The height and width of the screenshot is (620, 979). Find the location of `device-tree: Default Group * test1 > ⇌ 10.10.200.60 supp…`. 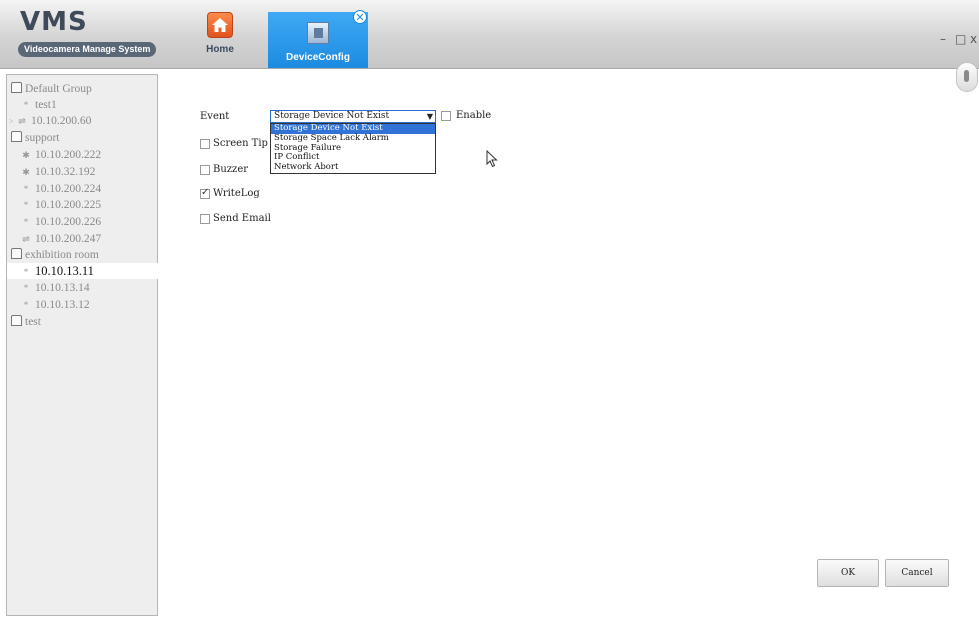

device-tree: Default Group * test1 > ⇌ 10.10.200.60 supp… is located at coordinates (88, 345).